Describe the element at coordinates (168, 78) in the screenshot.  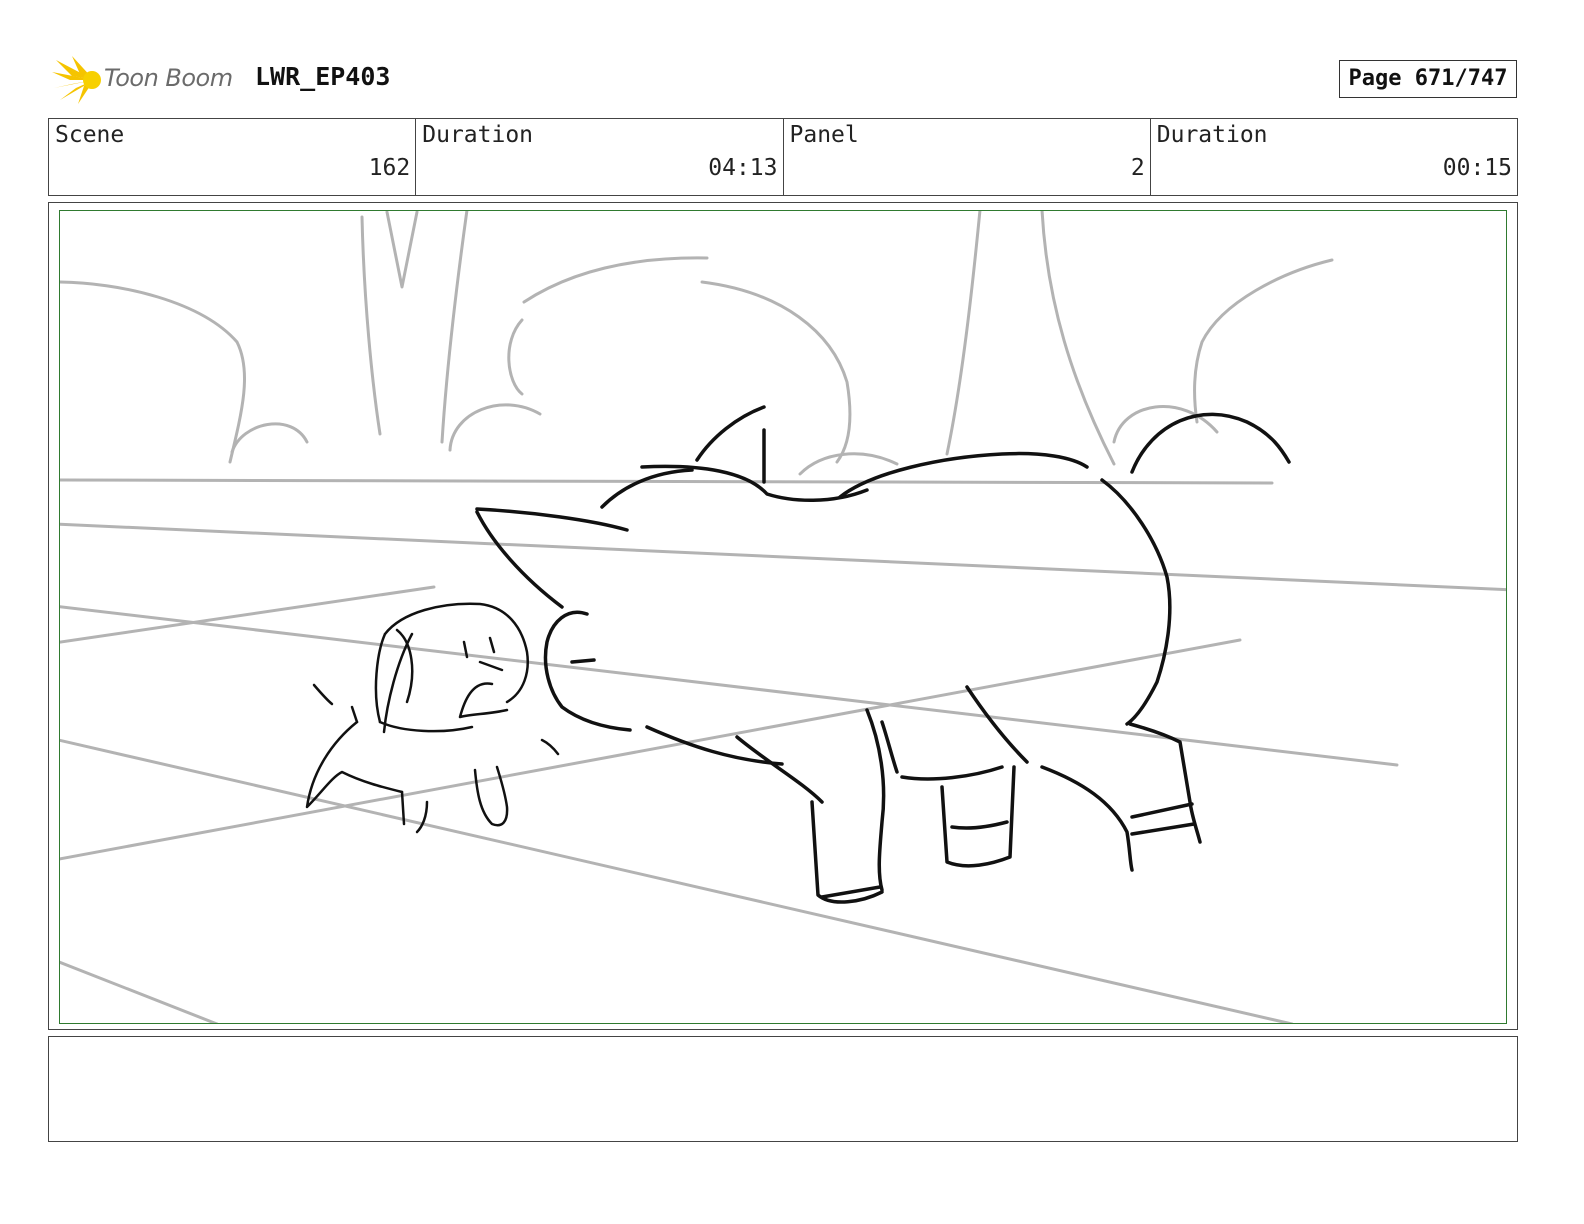
I see `logo-text: Toon Boom` at that location.